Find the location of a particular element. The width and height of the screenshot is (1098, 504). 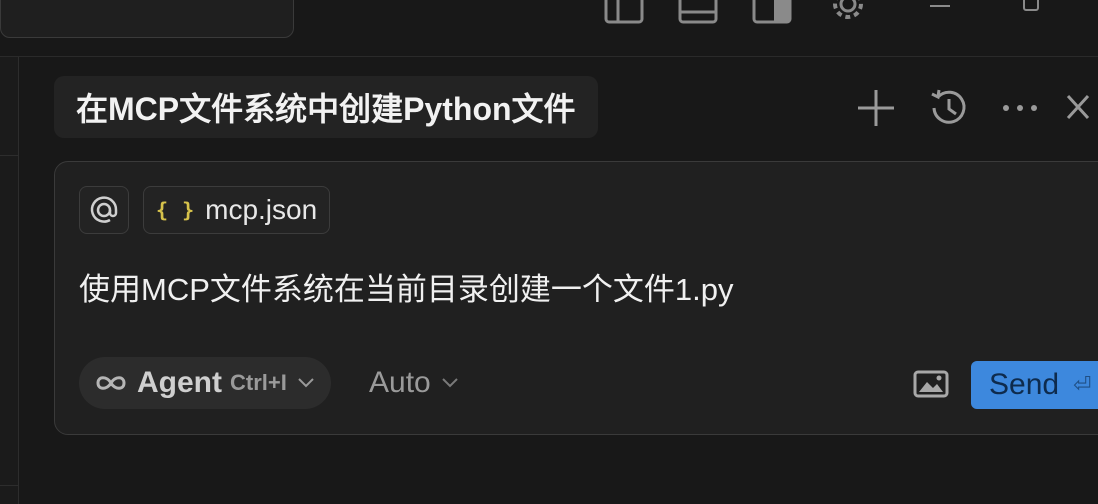

context-file-name: mcp.json is located at coordinates (261, 209).